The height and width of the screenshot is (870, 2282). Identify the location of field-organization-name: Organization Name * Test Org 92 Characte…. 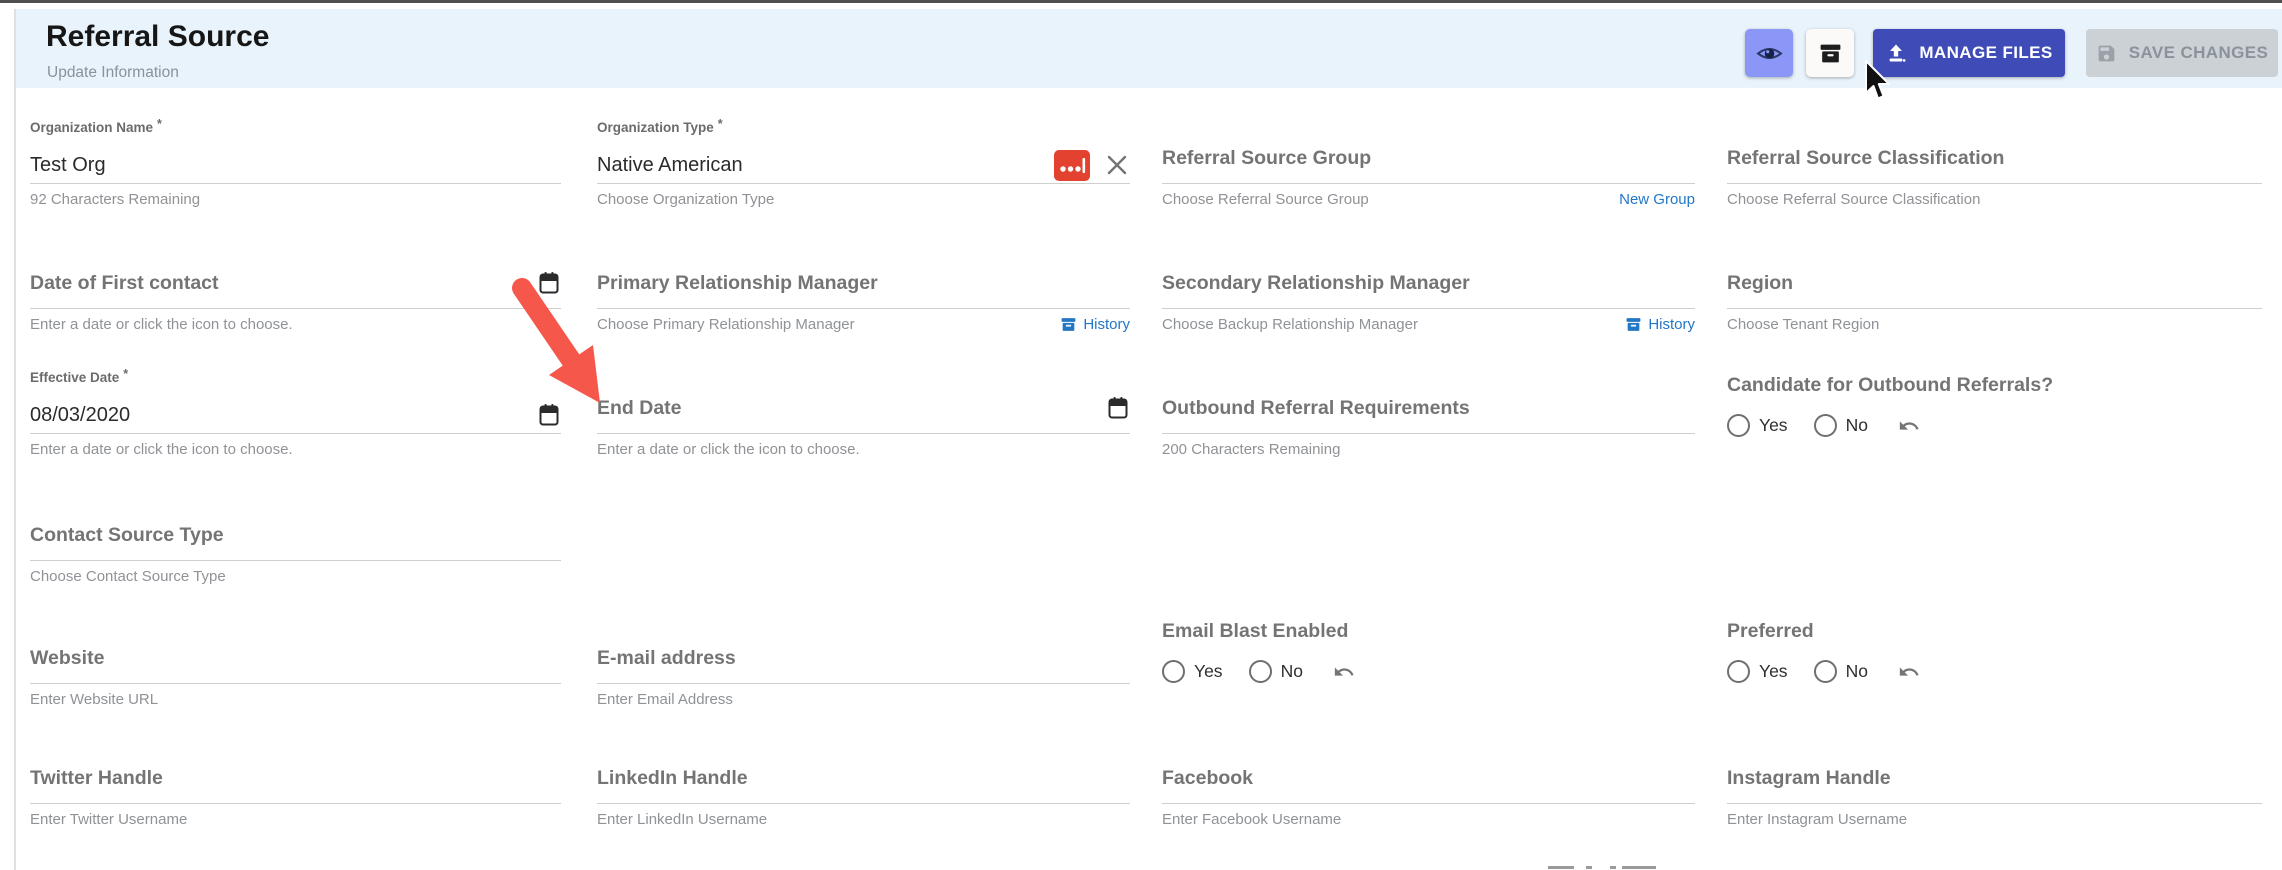
(295, 162).